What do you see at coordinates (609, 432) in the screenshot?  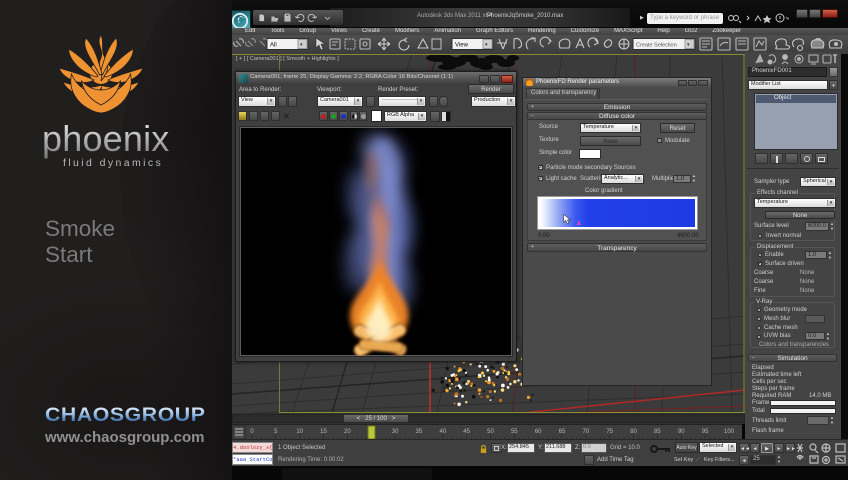 I see `svg-text: 75` at bounding box center [609, 432].